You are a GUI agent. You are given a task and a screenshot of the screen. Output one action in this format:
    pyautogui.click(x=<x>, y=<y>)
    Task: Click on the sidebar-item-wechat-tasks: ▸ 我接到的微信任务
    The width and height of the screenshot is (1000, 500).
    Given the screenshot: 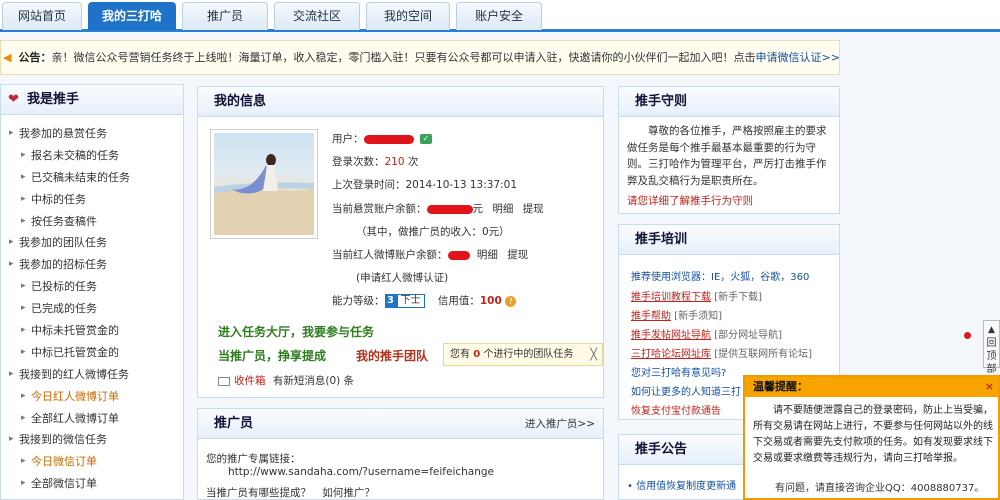 What is the action you would take?
    pyautogui.click(x=92, y=440)
    